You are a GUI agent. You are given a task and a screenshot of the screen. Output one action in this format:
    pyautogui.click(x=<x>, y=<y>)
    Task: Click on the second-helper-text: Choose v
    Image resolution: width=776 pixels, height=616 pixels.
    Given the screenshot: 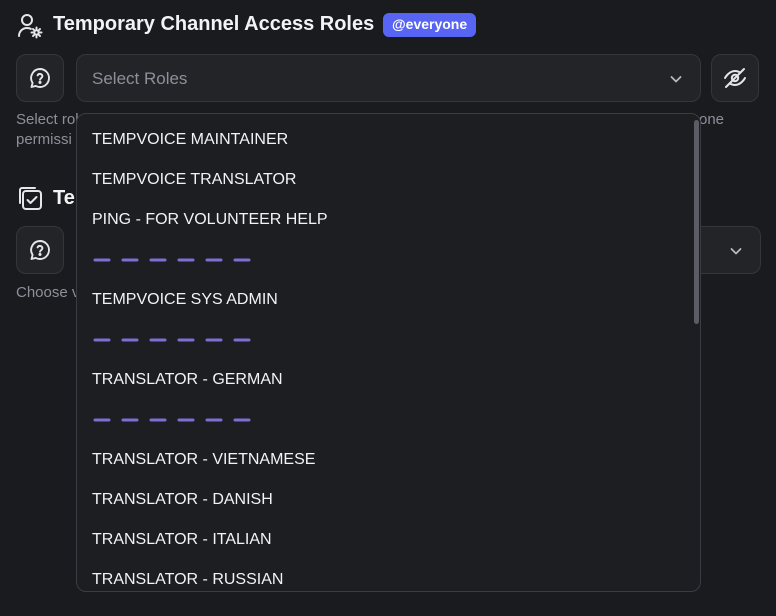 What is the action you would take?
    pyautogui.click(x=48, y=292)
    